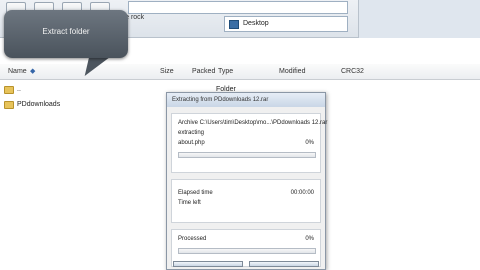  Describe the element at coordinates (203, 71) in the screenshot. I see `column-packed: Packed` at that location.